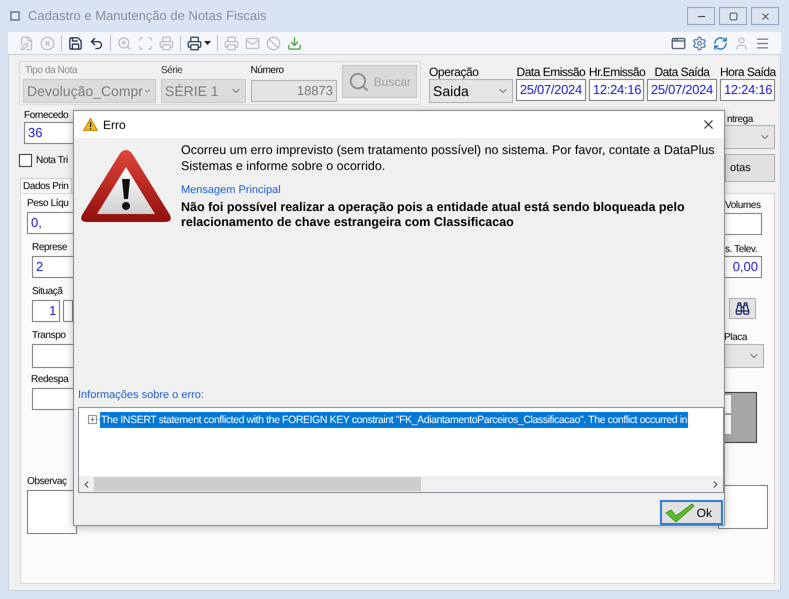 The height and width of the screenshot is (599, 789). I want to click on field-label: Hora Saída, so click(747, 72).